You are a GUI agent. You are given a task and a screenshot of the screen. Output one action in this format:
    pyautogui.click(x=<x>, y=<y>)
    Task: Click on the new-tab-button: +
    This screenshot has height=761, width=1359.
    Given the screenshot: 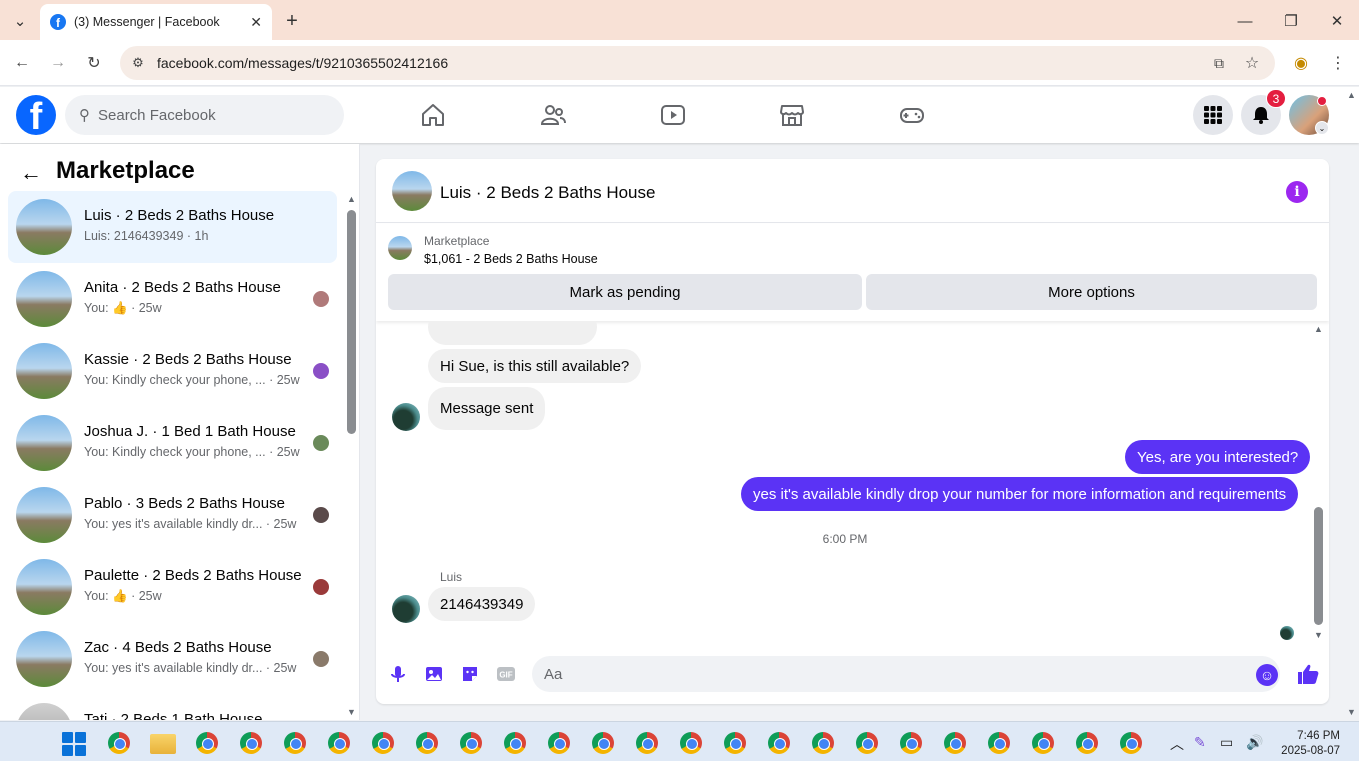 What is the action you would take?
    pyautogui.click(x=292, y=21)
    